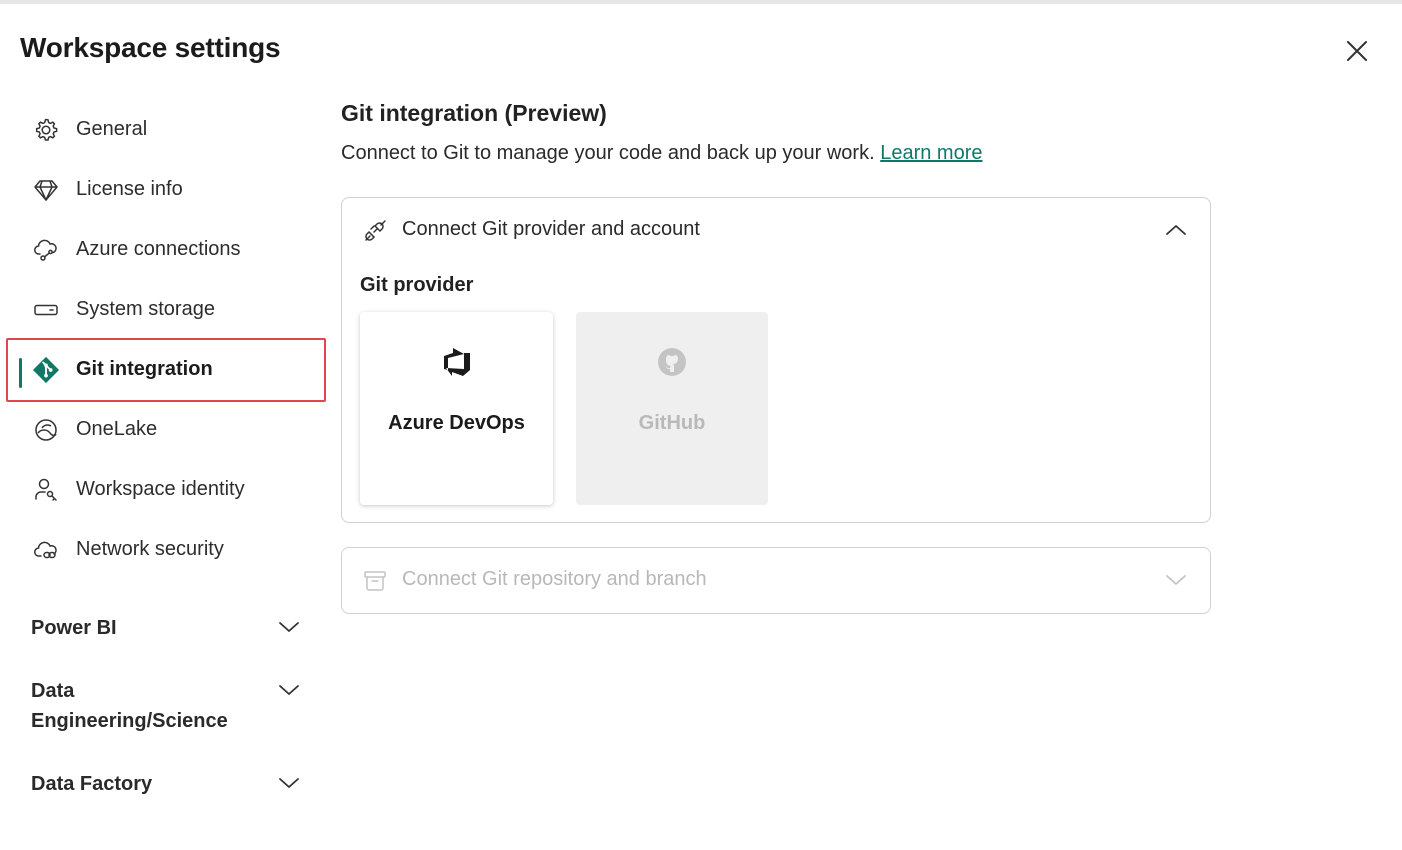 The height and width of the screenshot is (850, 1402). Describe the element at coordinates (117, 428) in the screenshot. I see `sidebar-item-label: OneLake` at that location.